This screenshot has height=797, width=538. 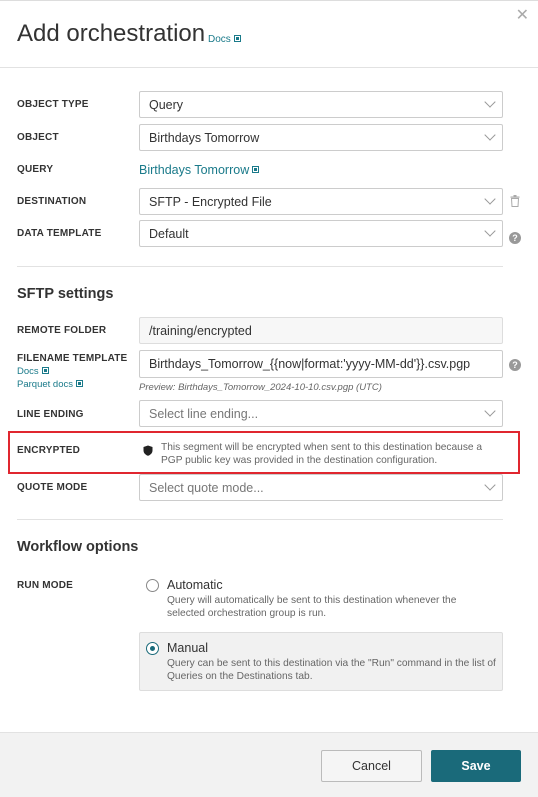 What do you see at coordinates (204, 138) in the screenshot?
I see `object-value: Birthdays Tomorrow` at bounding box center [204, 138].